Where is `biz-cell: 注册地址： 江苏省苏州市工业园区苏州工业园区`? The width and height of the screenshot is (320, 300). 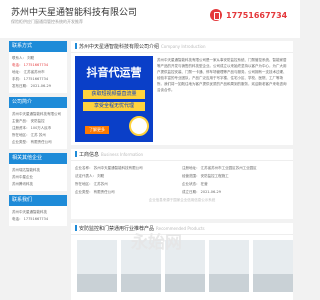 biz-cell: 注册地址： 江苏省苏州市工业园区苏州工业园区 is located at coordinates (219, 168).